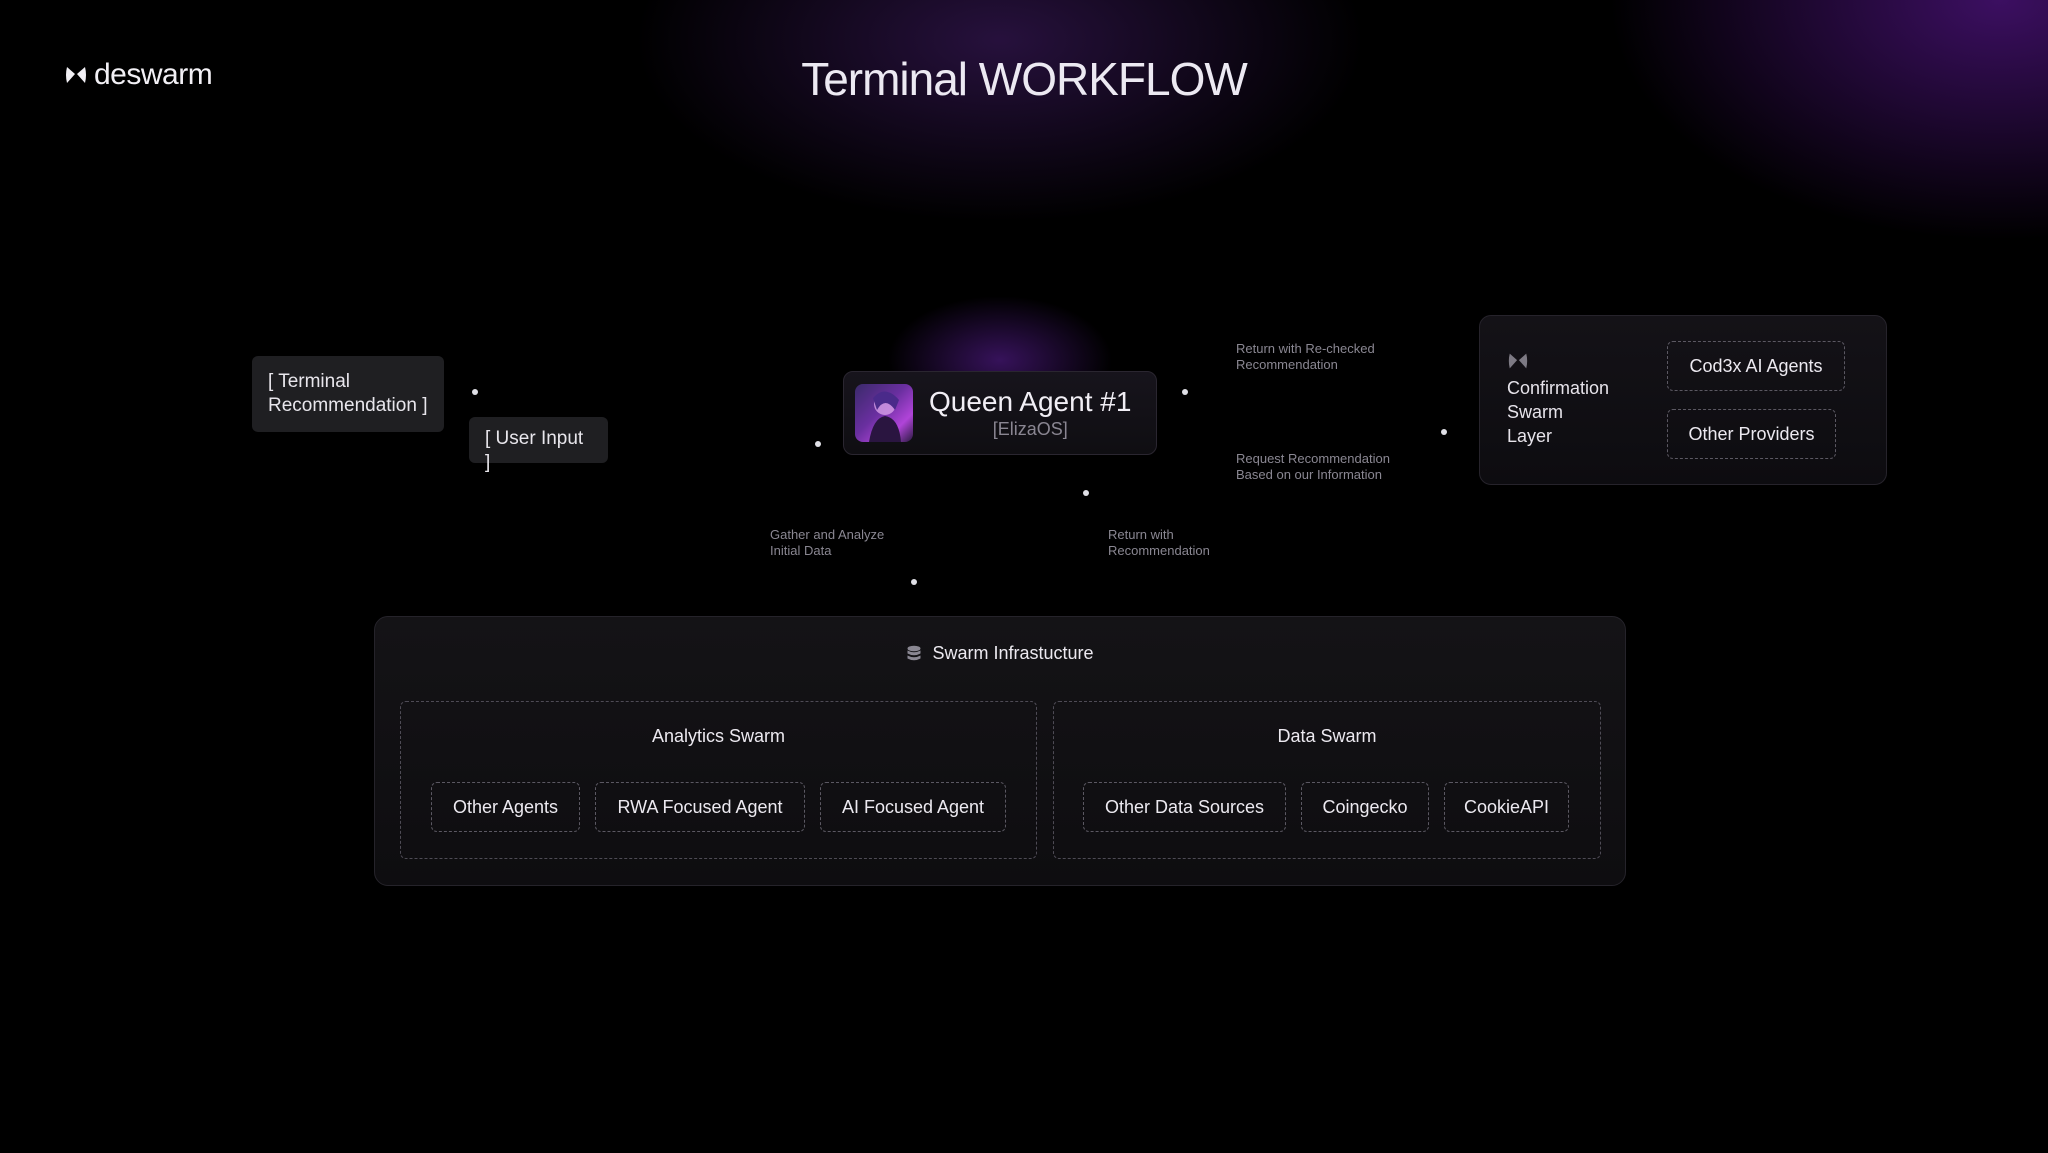  I want to click on return-rec-line2: Recommendation, so click(1159, 550).